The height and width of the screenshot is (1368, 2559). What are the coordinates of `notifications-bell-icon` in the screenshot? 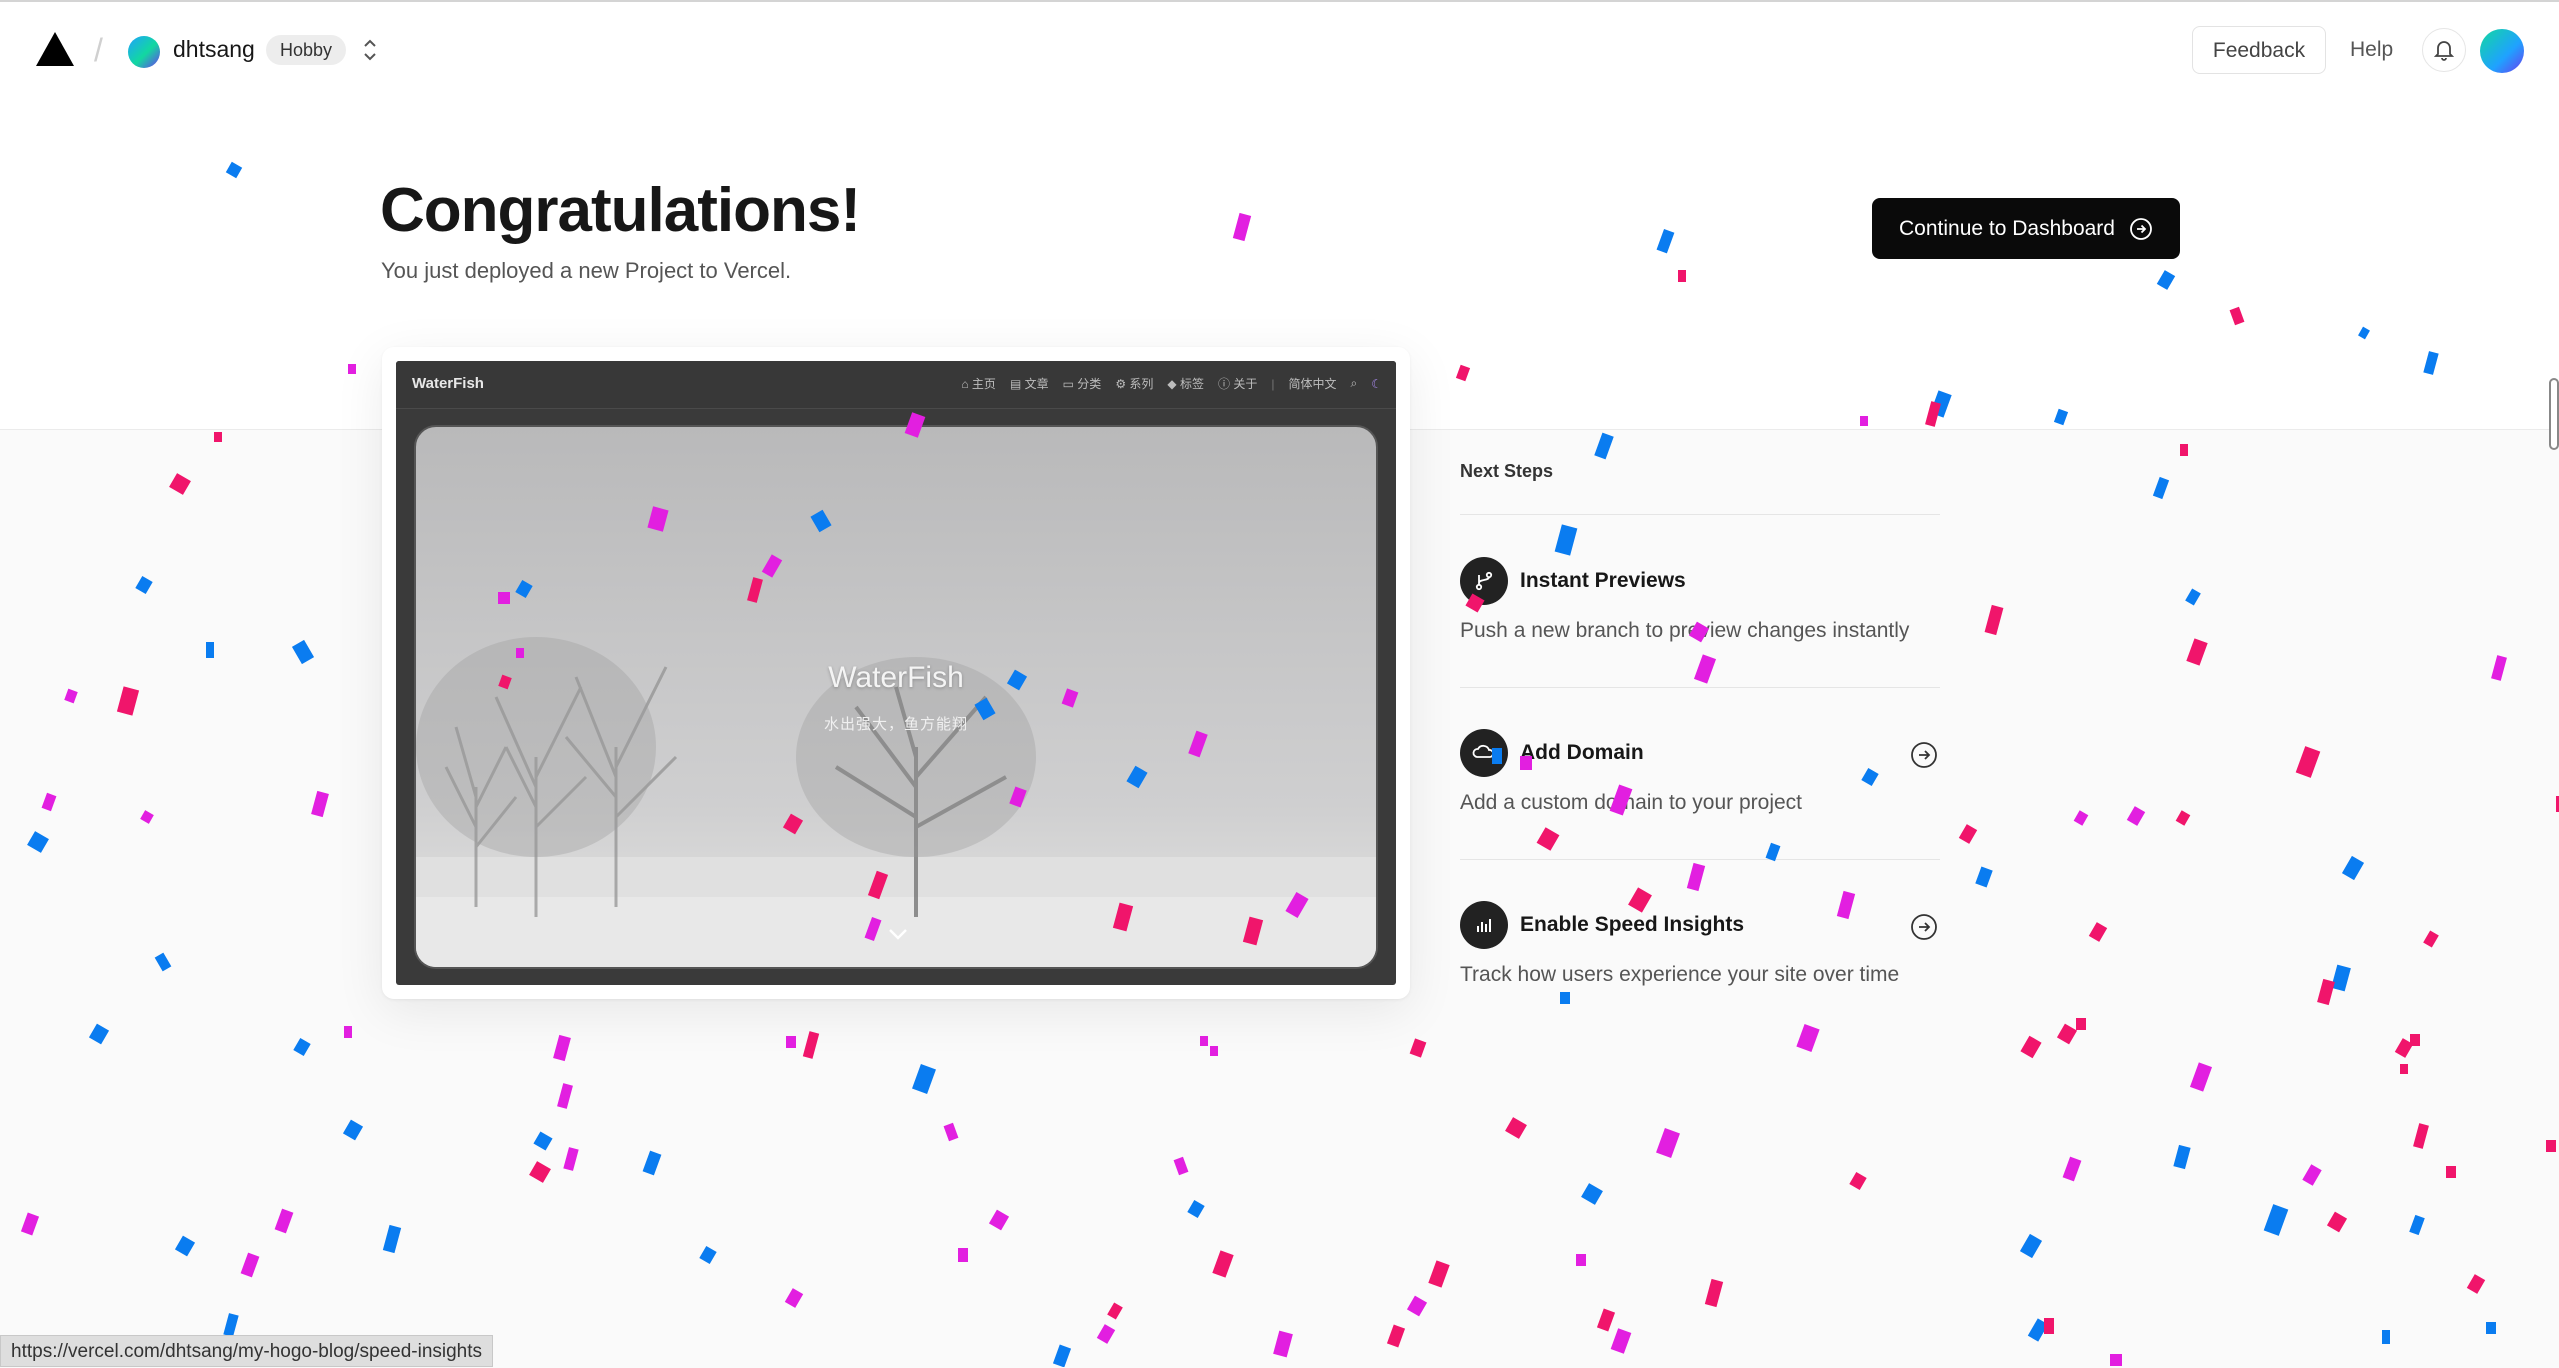 It's located at (2444, 50).